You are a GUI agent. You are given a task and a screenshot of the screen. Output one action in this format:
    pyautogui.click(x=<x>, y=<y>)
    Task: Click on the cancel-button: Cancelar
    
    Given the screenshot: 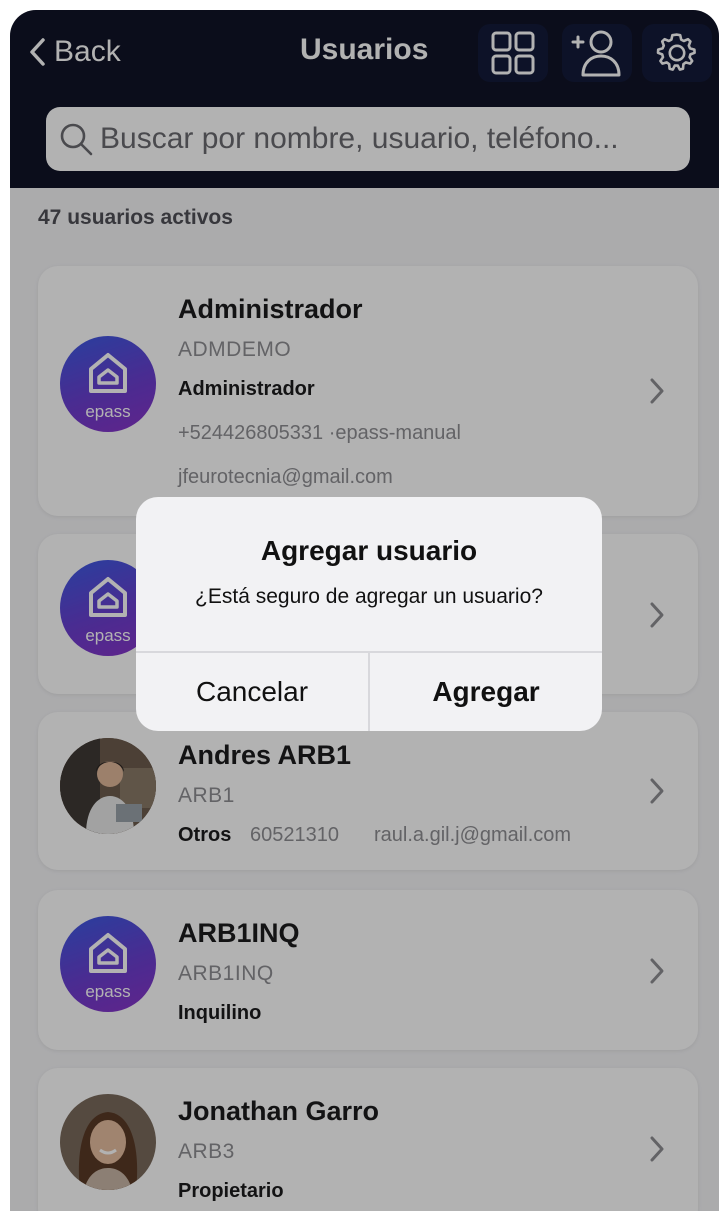 What is the action you would take?
    pyautogui.click(x=252, y=692)
    